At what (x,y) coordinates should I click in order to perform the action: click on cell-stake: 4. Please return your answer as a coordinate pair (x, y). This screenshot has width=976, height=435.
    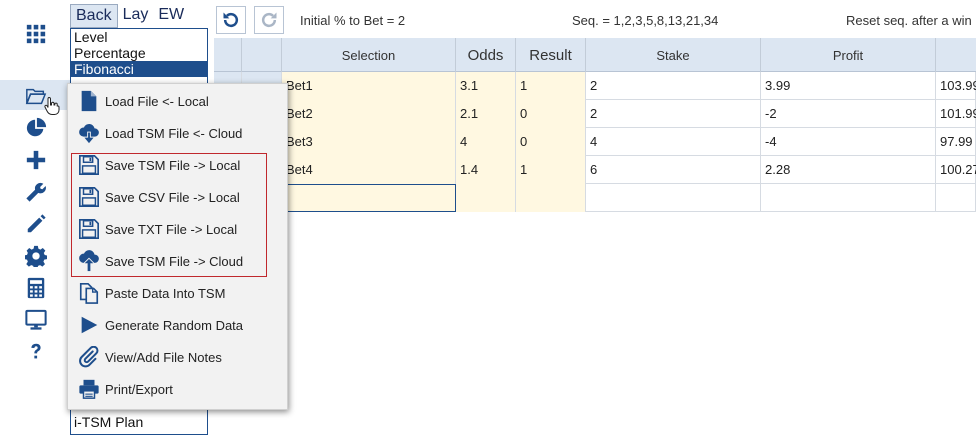
    Looking at the image, I should click on (673, 142).